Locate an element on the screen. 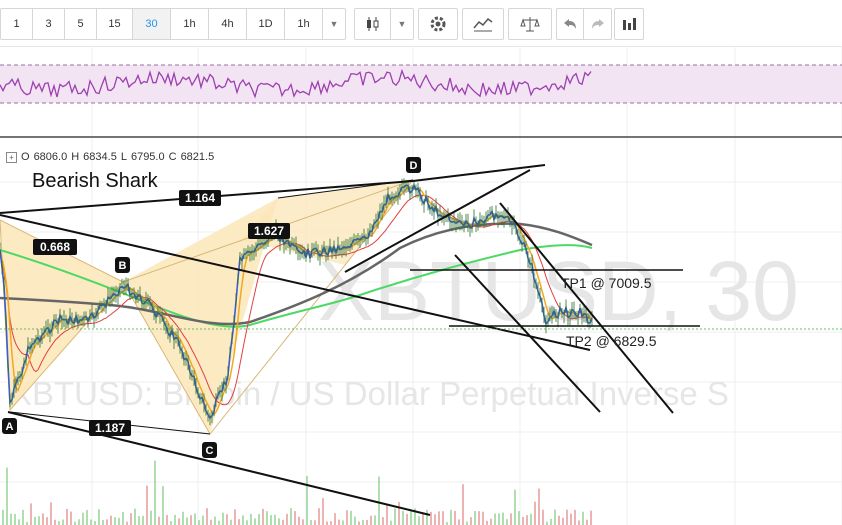 This screenshot has width=842, height=525. timeframe-30: 30 is located at coordinates (152, 24).